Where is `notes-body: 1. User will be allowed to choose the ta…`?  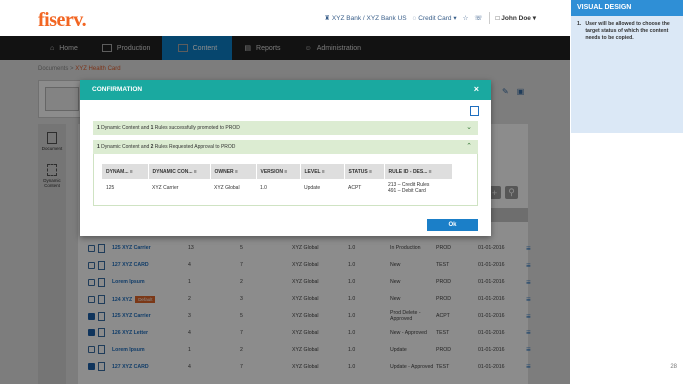
notes-body: 1. User will be allowed to choose the ta… is located at coordinates (627, 74).